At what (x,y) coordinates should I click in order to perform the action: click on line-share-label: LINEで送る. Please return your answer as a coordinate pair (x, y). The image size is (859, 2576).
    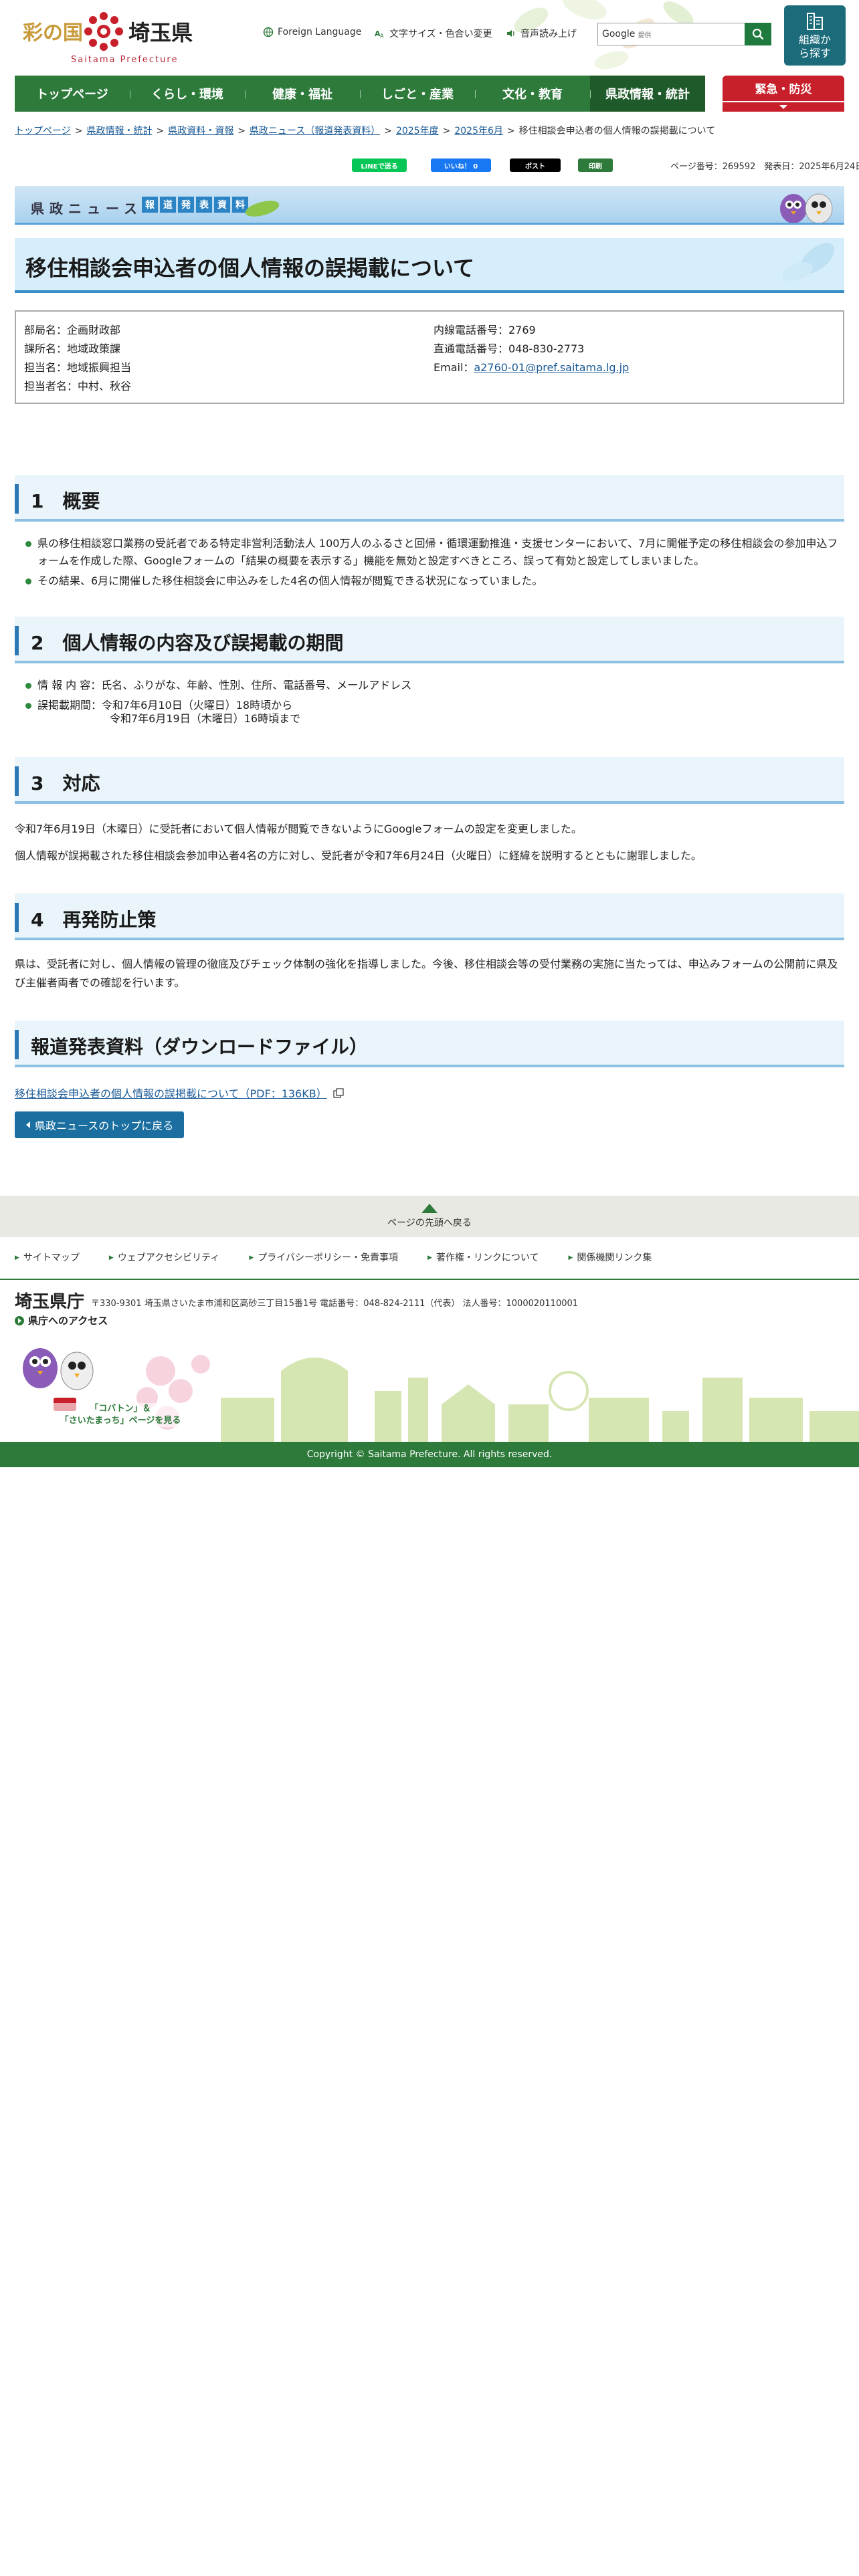
    Looking at the image, I should click on (379, 167).